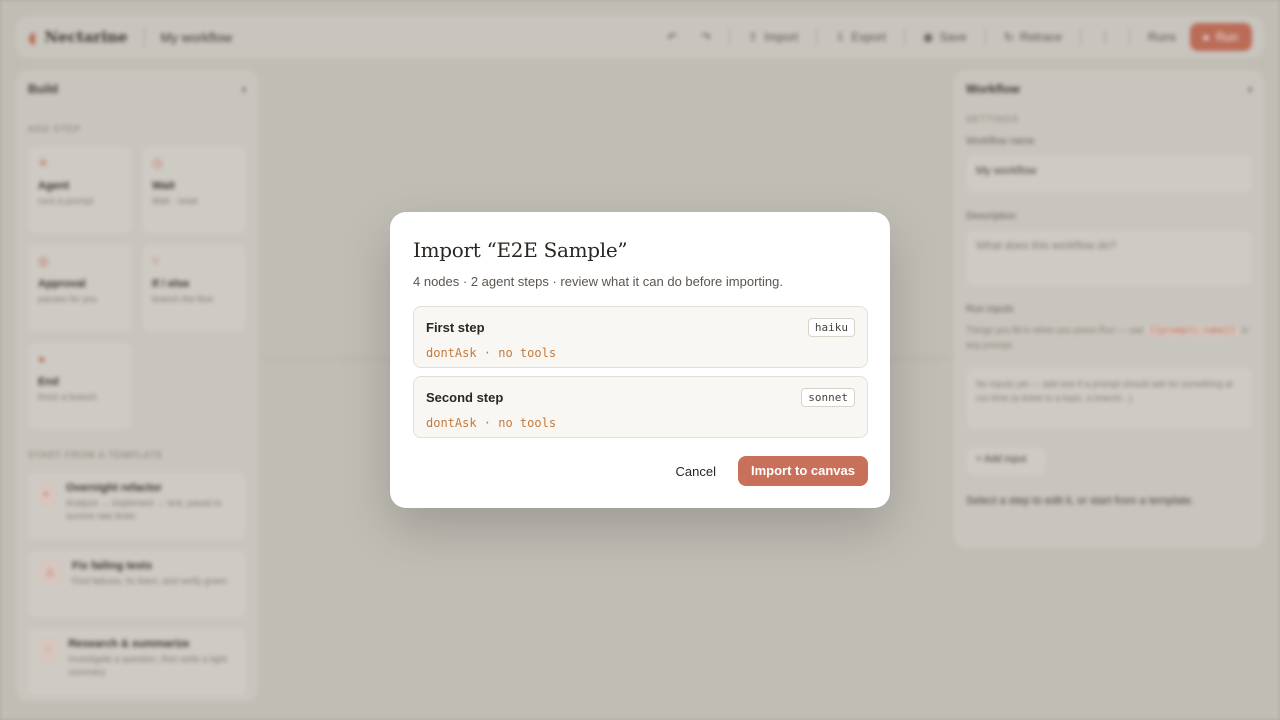  What do you see at coordinates (520, 250) in the screenshot?
I see `dialog-title: Import “E2E Sample”` at bounding box center [520, 250].